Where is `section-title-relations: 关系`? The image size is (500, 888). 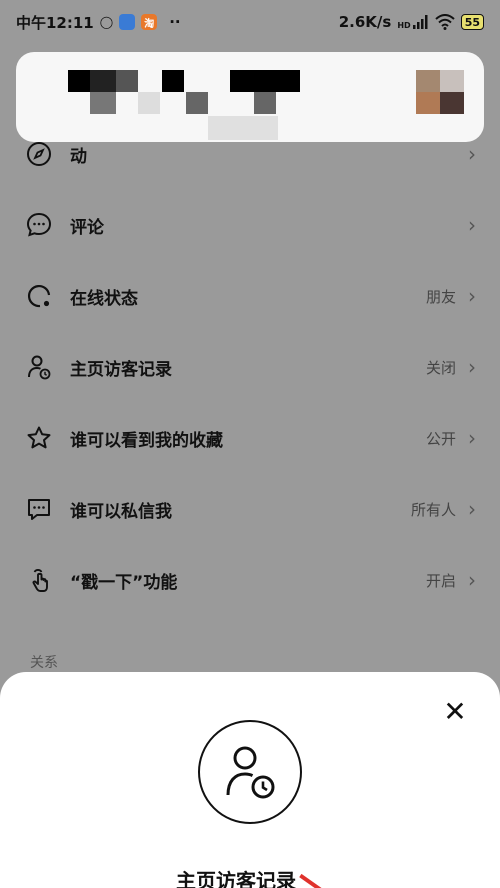
section-title-relations: 关系 is located at coordinates (44, 663).